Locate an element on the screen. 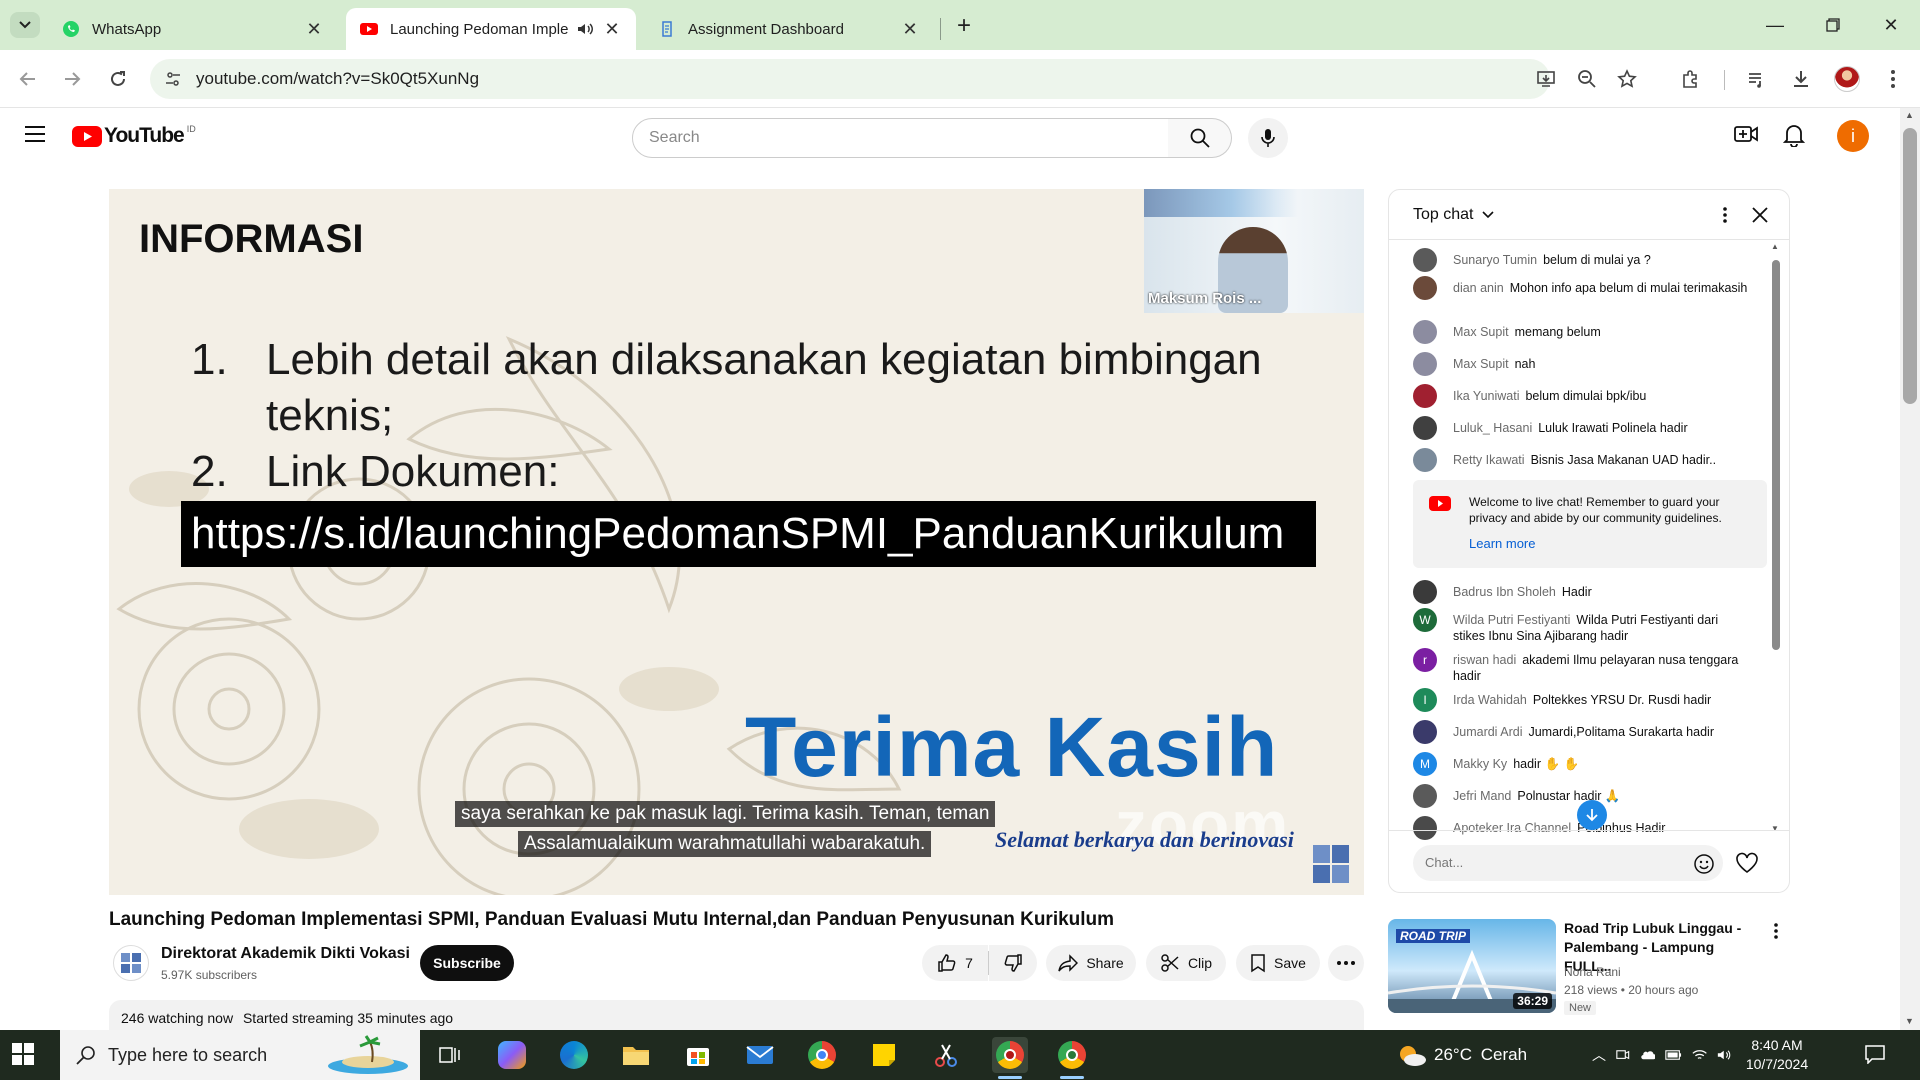 The height and width of the screenshot is (1080, 1920). chat-author-name: Sunaryo Tumin is located at coordinates (1495, 260).